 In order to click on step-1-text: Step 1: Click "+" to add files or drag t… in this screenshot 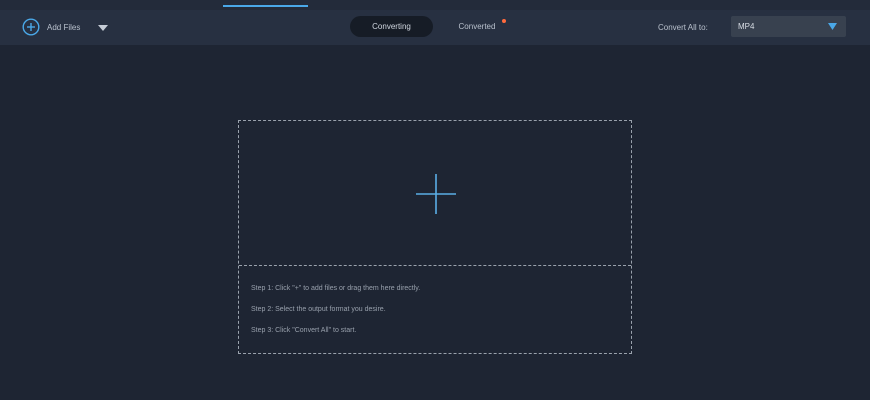, I will do `click(336, 288)`.